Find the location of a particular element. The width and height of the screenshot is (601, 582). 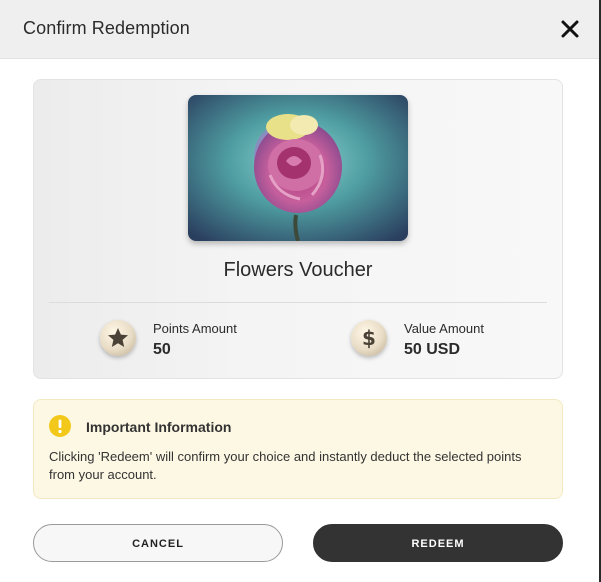

value-label: Value Amount is located at coordinates (444, 328).